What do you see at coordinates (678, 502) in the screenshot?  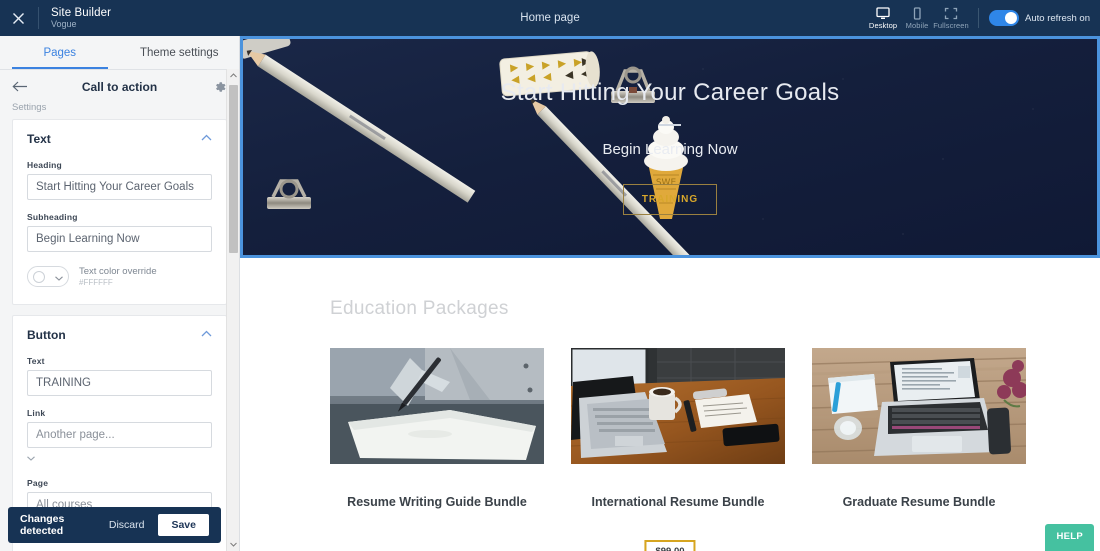 I see `product-title: International Resume Bundle` at bounding box center [678, 502].